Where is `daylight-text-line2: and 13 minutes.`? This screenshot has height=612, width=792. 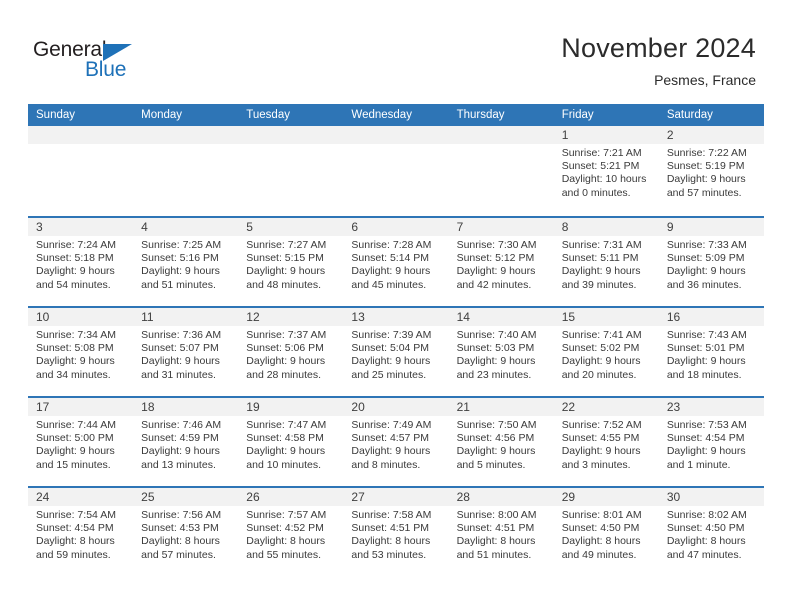
daylight-text-line2: and 13 minutes. is located at coordinates (178, 464).